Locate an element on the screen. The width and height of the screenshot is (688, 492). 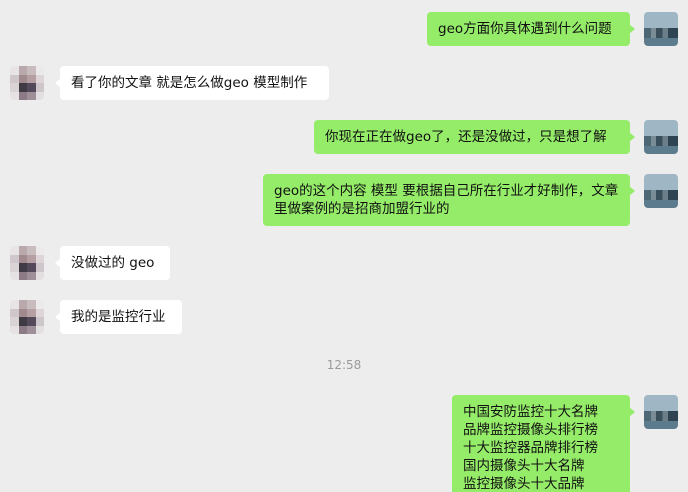
message-bubble: geo方面你具体遇到什么问题 is located at coordinates (531, 29).